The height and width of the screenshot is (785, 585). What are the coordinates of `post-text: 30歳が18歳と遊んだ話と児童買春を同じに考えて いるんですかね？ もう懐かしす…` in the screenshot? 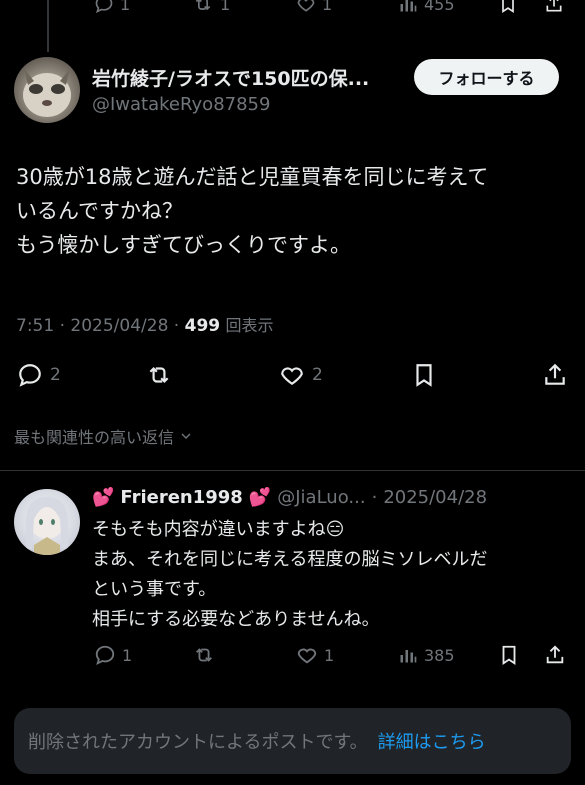 It's located at (293, 211).